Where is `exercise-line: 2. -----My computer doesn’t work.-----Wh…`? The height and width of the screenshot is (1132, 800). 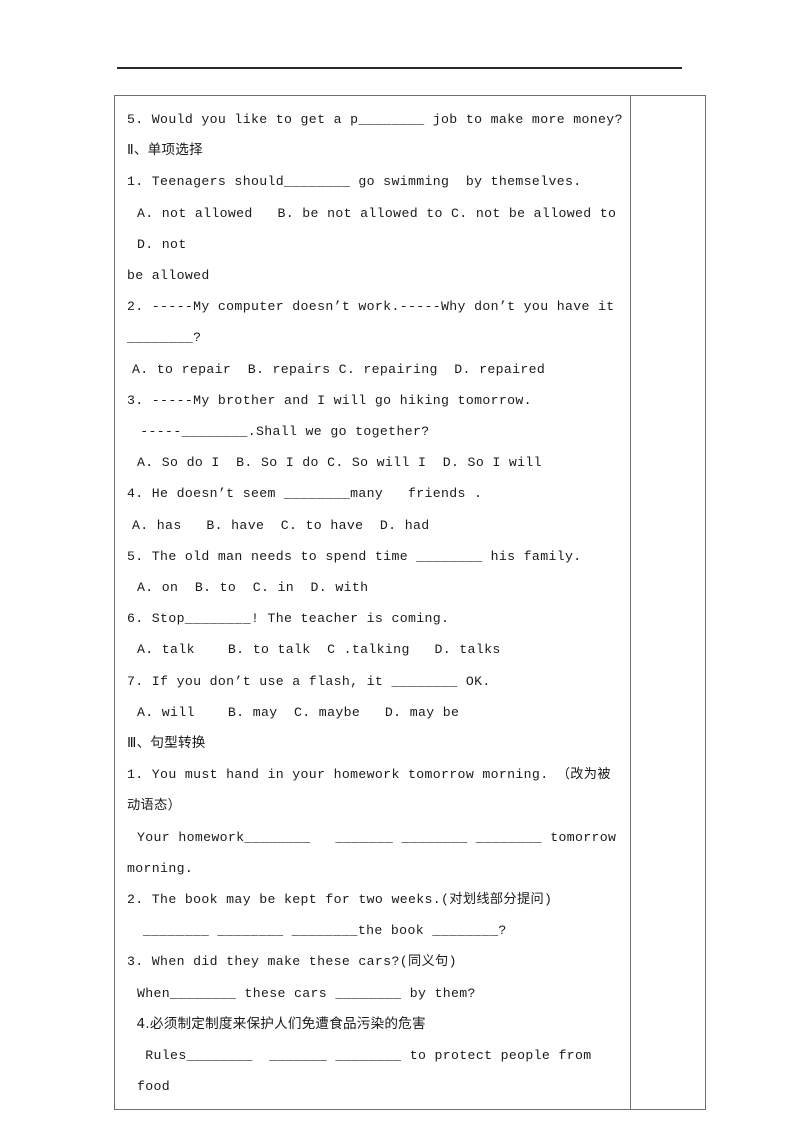
exercise-line: 2. -----My computer doesn’t work.-----Wh… is located at coordinates (371, 307).